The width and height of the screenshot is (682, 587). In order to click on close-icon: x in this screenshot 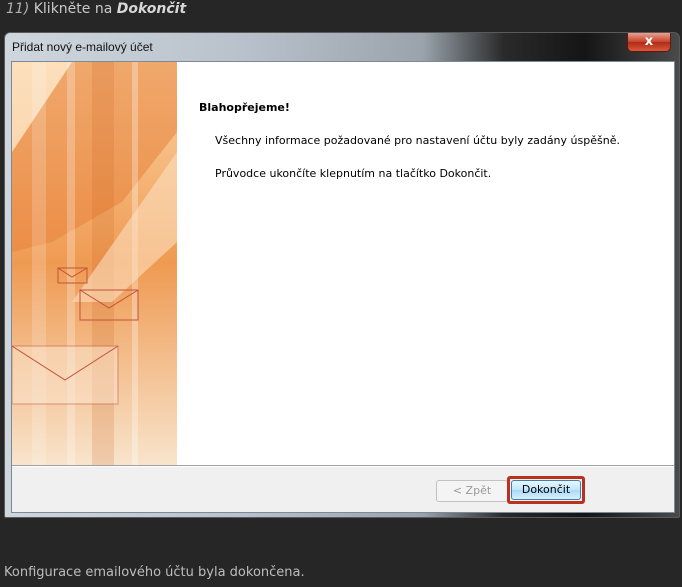, I will do `click(649, 41)`.